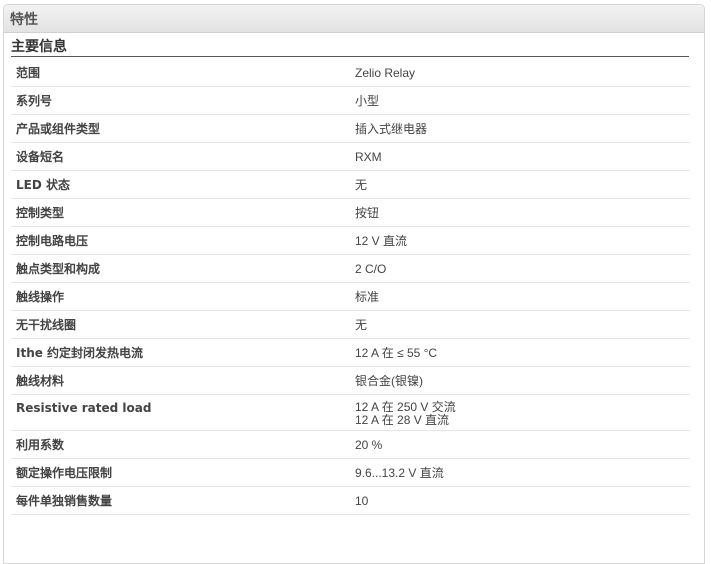 Image resolution: width=711 pixels, height=564 pixels. Describe the element at coordinates (396, 353) in the screenshot. I see `spec-value-line: 12 A 在 ≤ 55 °C` at that location.